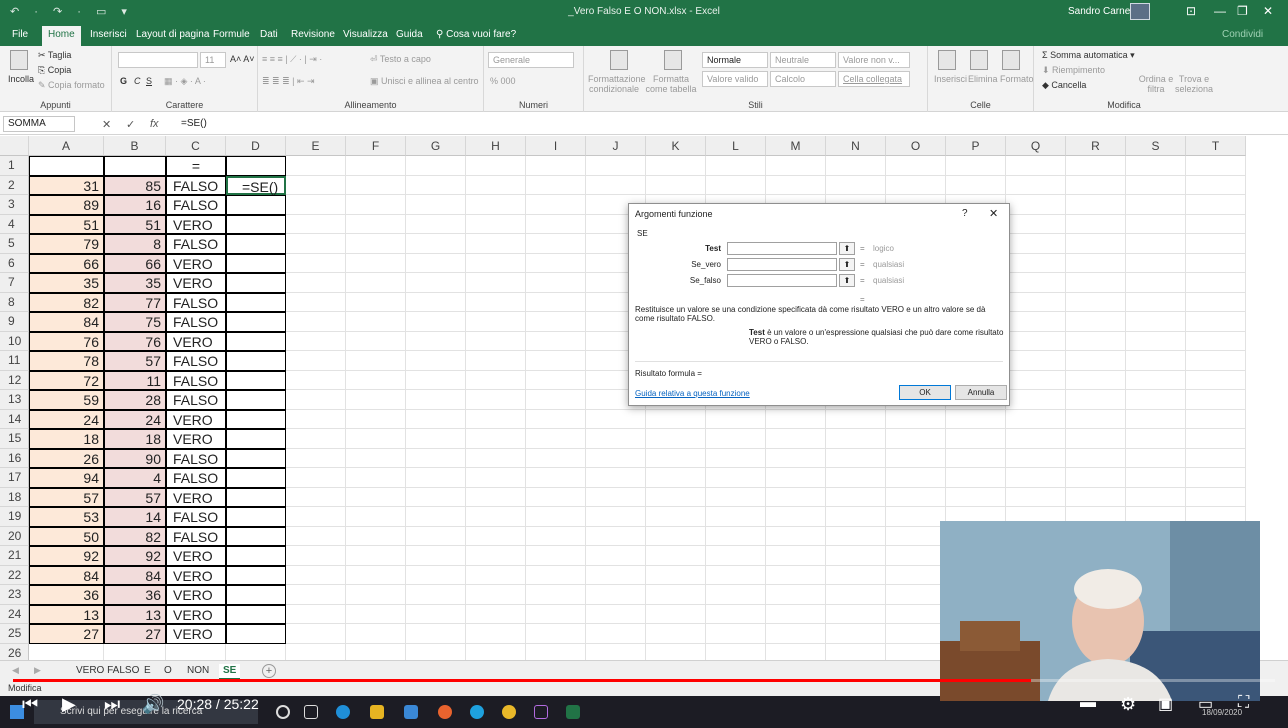  What do you see at coordinates (66, 302) in the screenshot?
I see `cell-a: 82` at bounding box center [66, 302].